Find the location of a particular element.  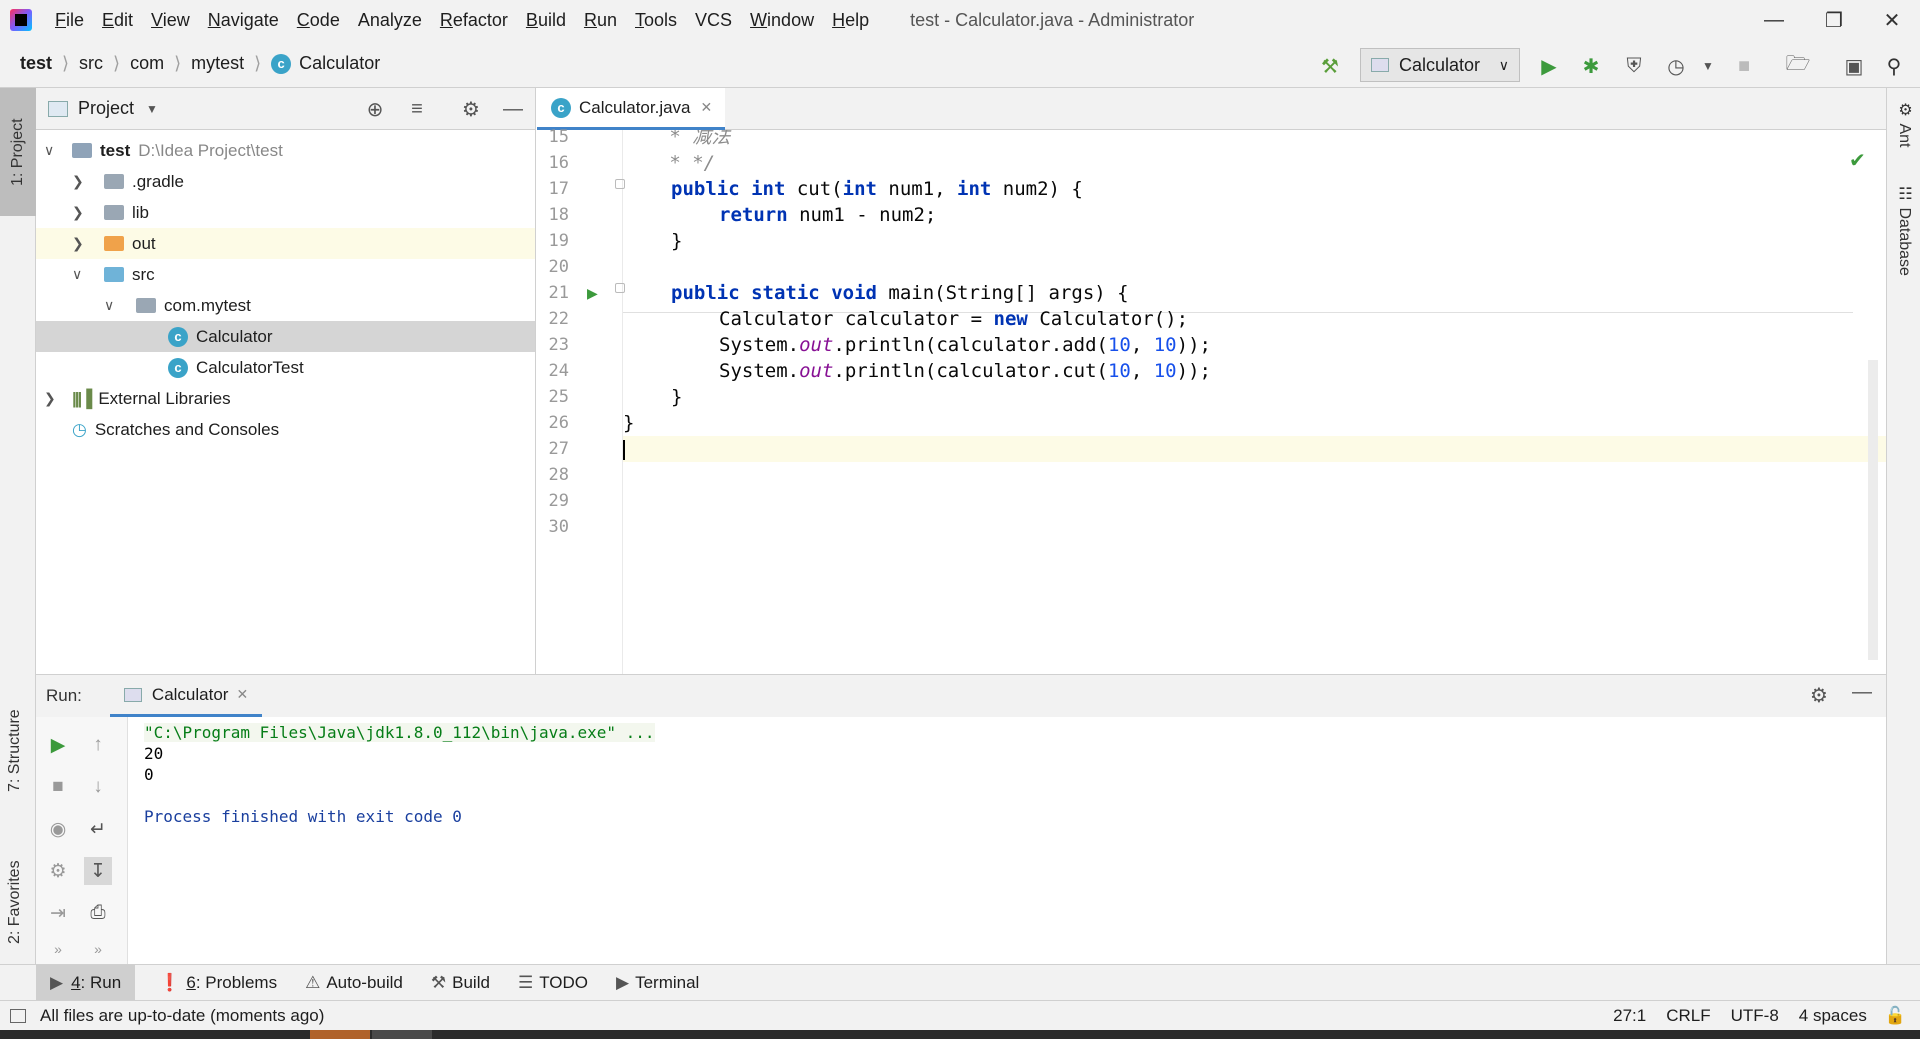

tree-item-out: ❯ out is located at coordinates (285, 243).